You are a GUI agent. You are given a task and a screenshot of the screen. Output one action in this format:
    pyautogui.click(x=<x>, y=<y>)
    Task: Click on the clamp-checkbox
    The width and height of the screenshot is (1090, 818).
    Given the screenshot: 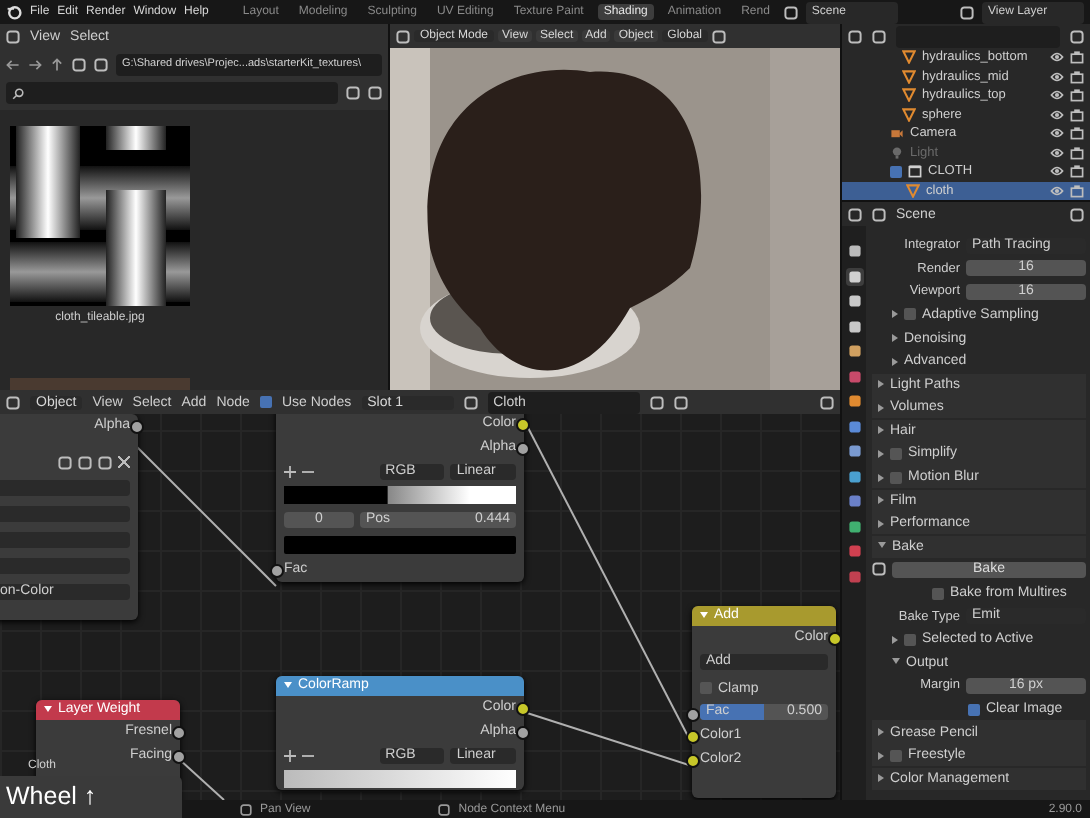 What is the action you would take?
    pyautogui.click(x=706, y=688)
    